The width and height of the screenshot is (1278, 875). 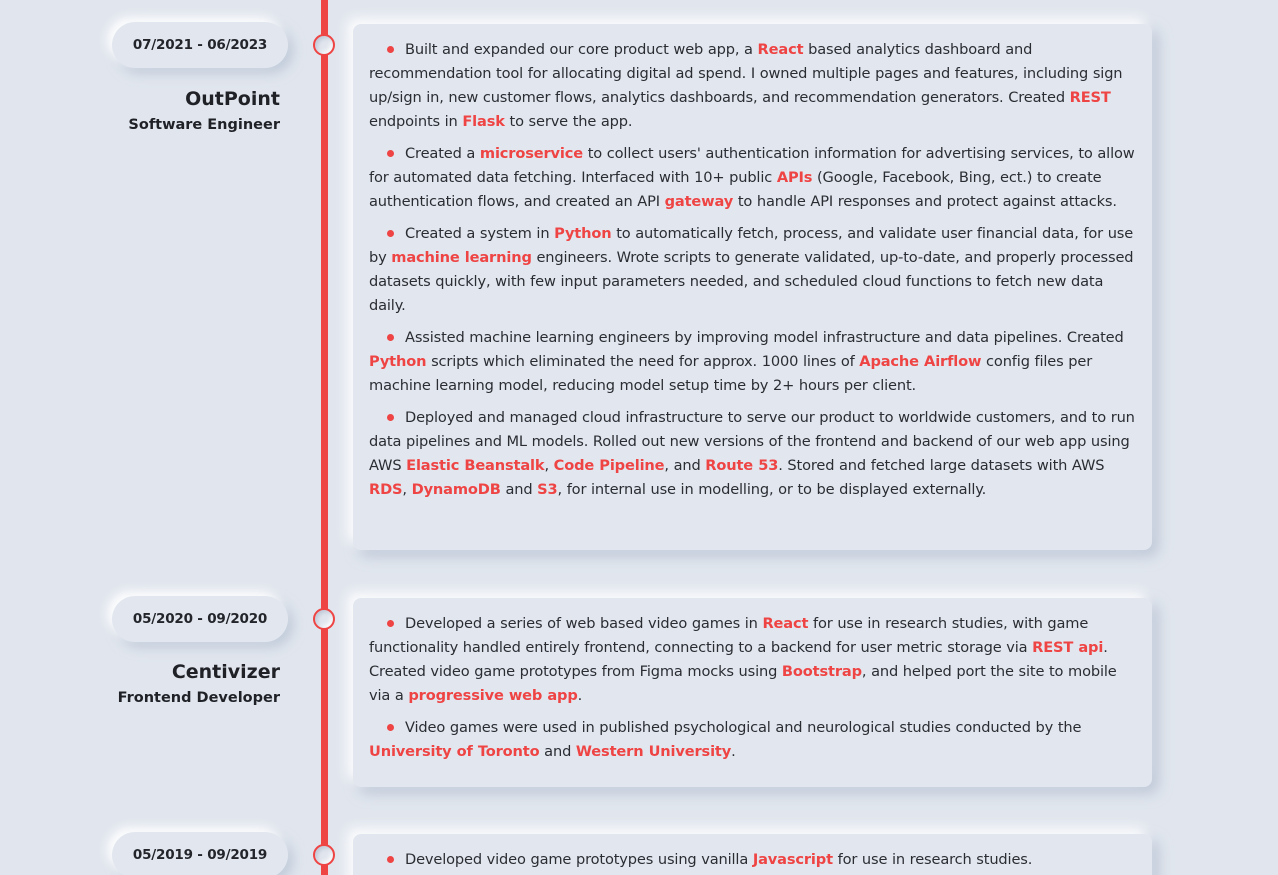 I want to click on company-name: OutPoint, so click(x=232, y=99).